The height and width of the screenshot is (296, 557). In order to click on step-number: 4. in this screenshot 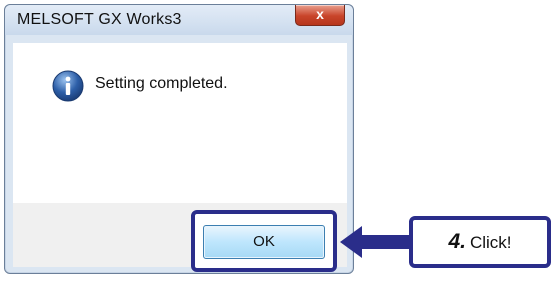, I will do `click(457, 241)`.